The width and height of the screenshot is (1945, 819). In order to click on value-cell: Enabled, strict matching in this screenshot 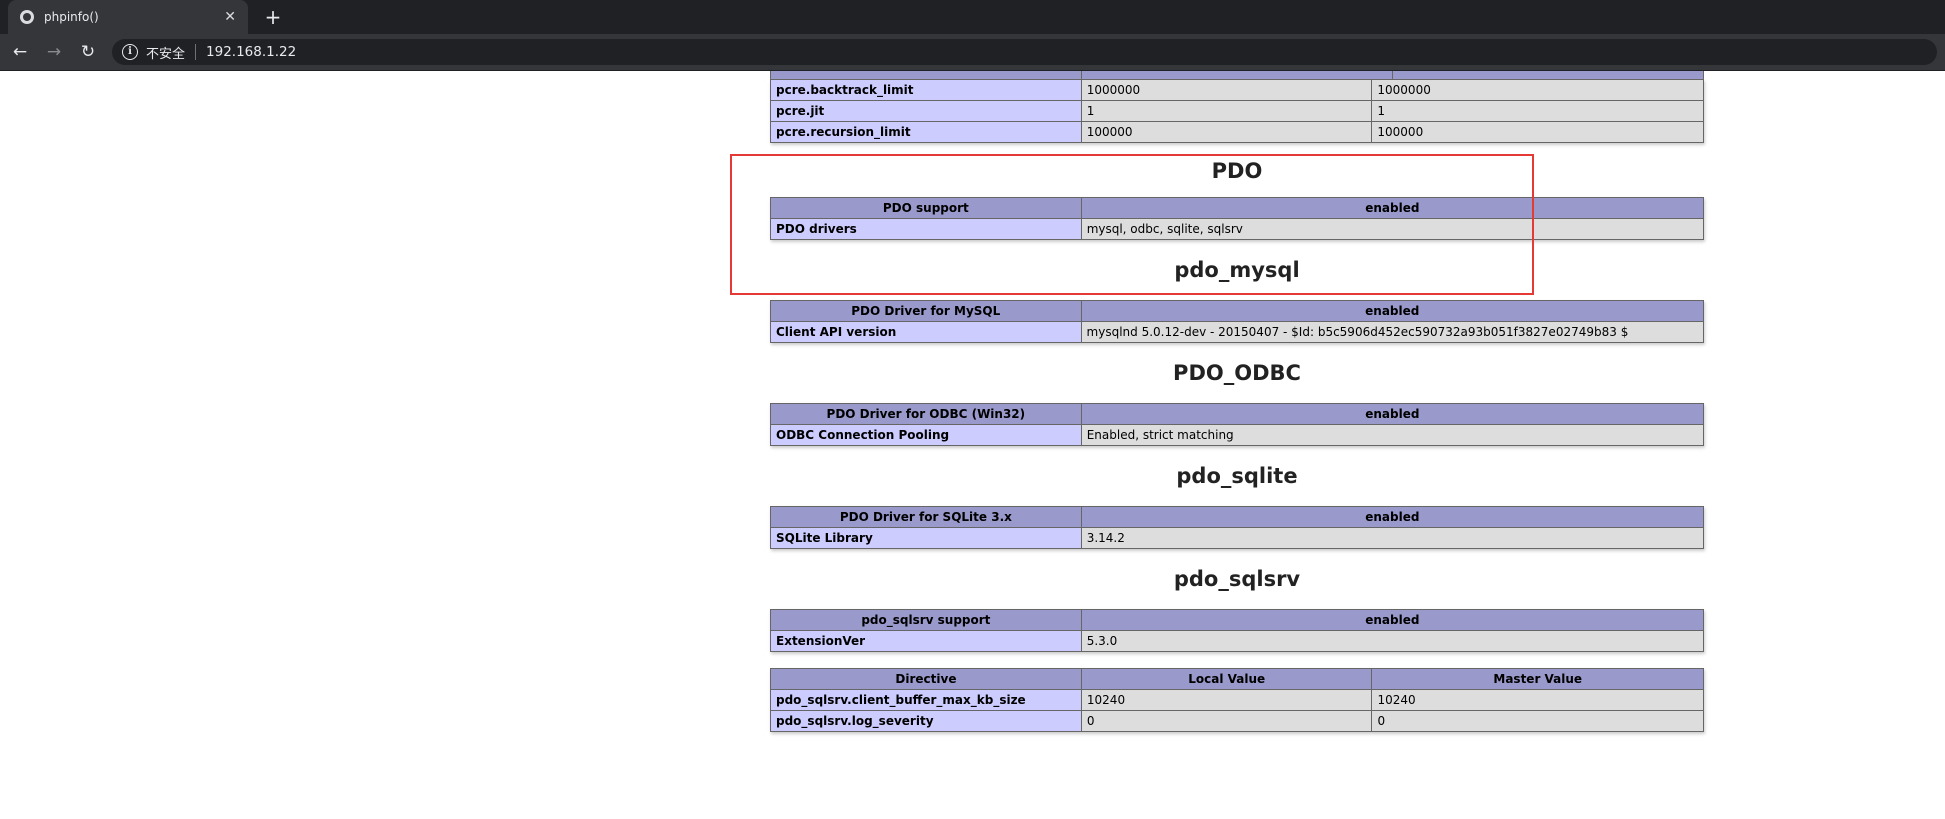, I will do `click(1392, 435)`.